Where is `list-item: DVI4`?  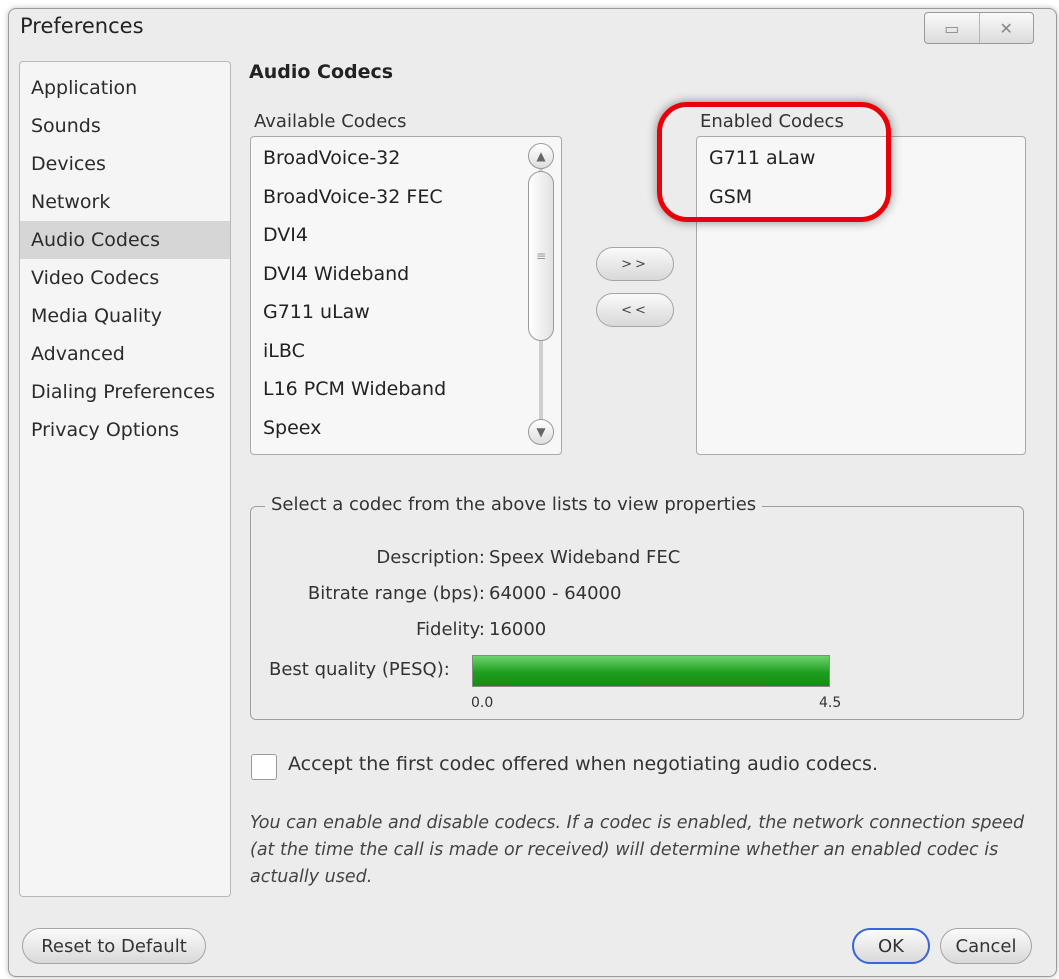 list-item: DVI4 is located at coordinates (406, 235).